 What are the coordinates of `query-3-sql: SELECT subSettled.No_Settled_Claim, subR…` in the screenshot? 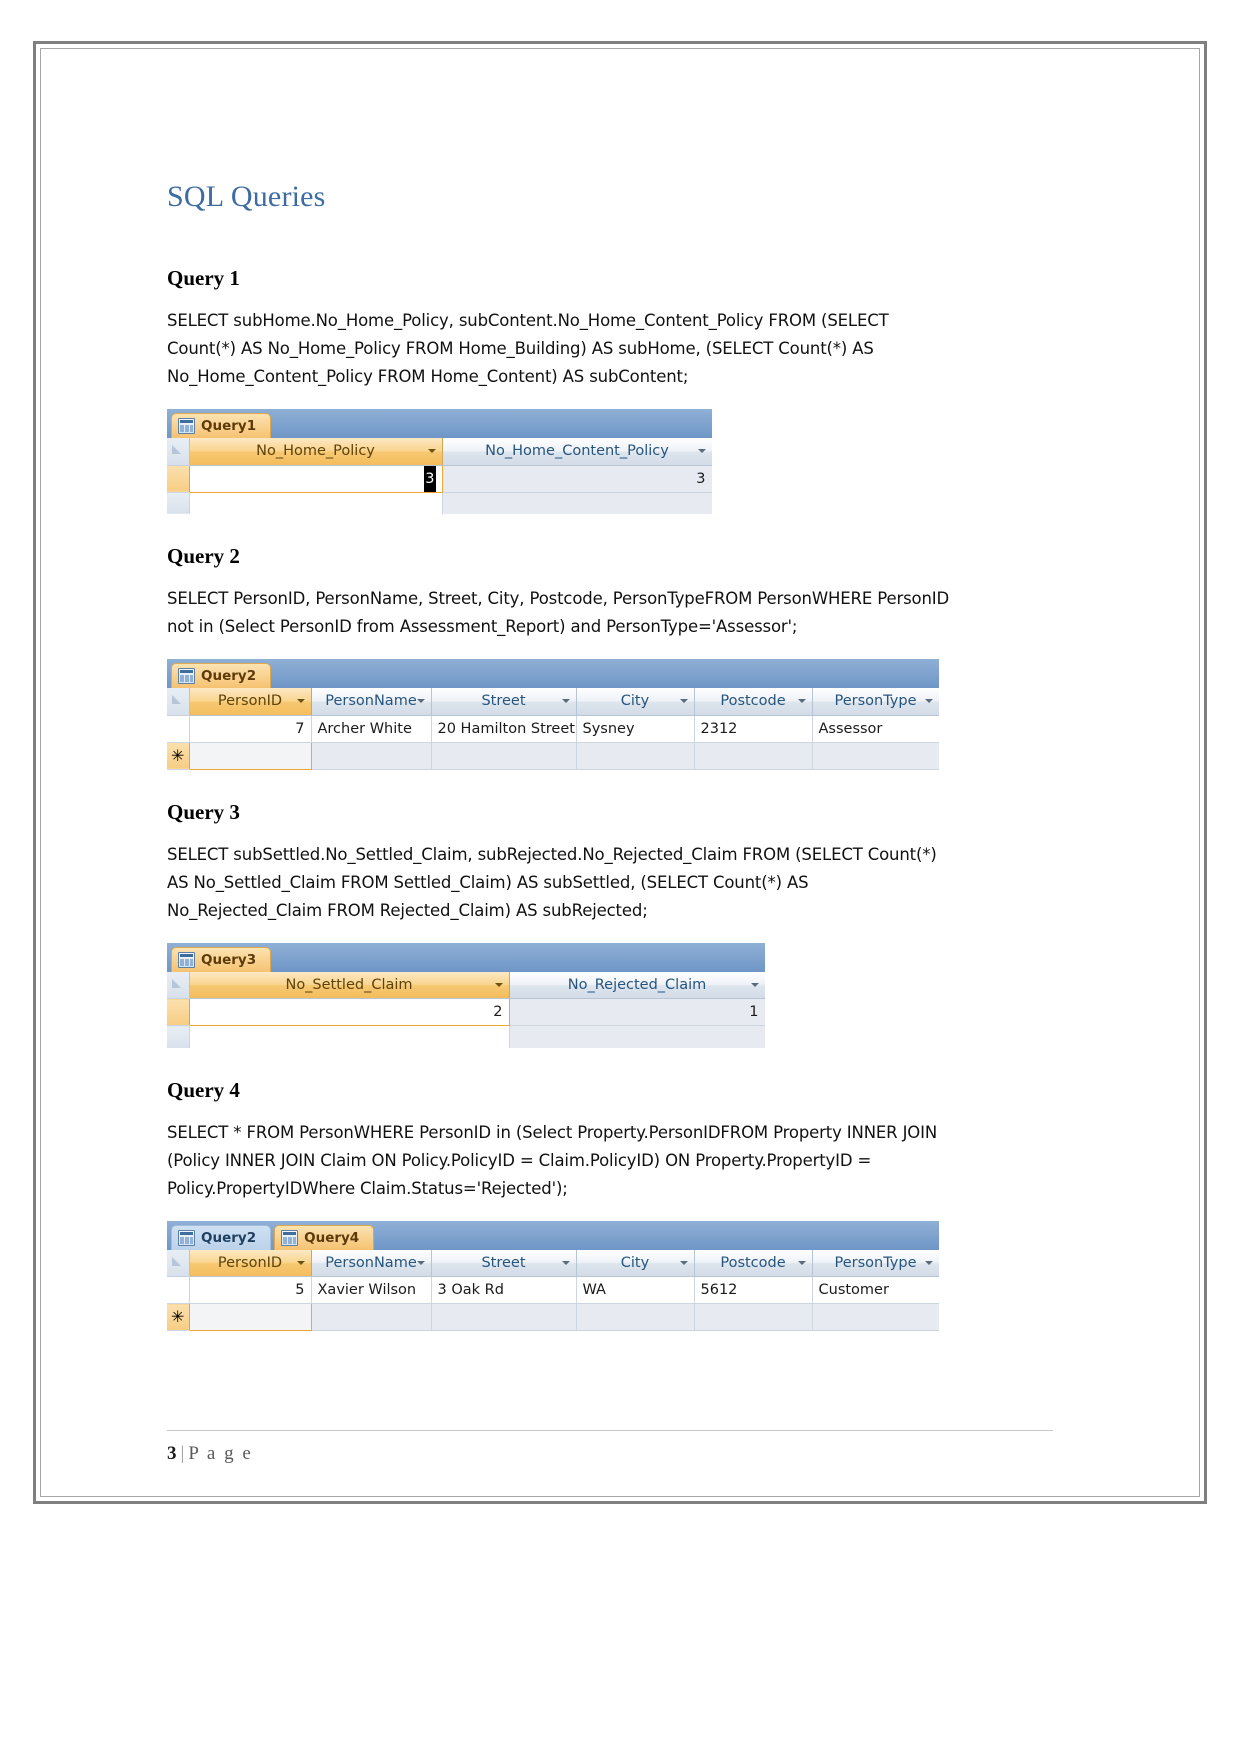 It's located at (552, 882).